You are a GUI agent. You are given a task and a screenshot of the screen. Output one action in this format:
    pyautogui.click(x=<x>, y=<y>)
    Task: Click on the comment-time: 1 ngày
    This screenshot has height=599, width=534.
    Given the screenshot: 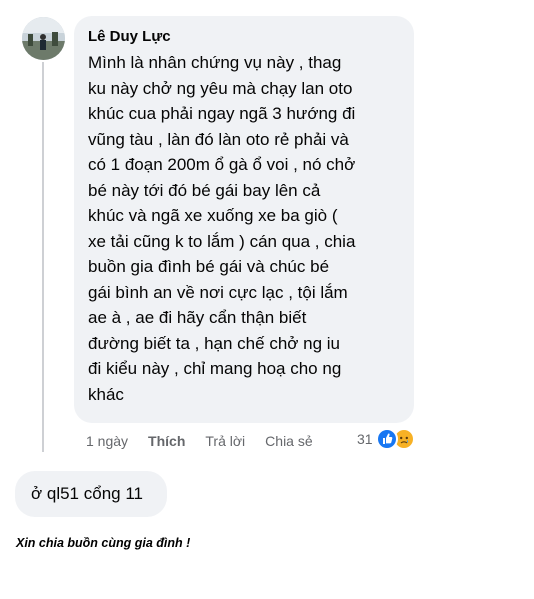 What is the action you would take?
    pyautogui.click(x=107, y=441)
    